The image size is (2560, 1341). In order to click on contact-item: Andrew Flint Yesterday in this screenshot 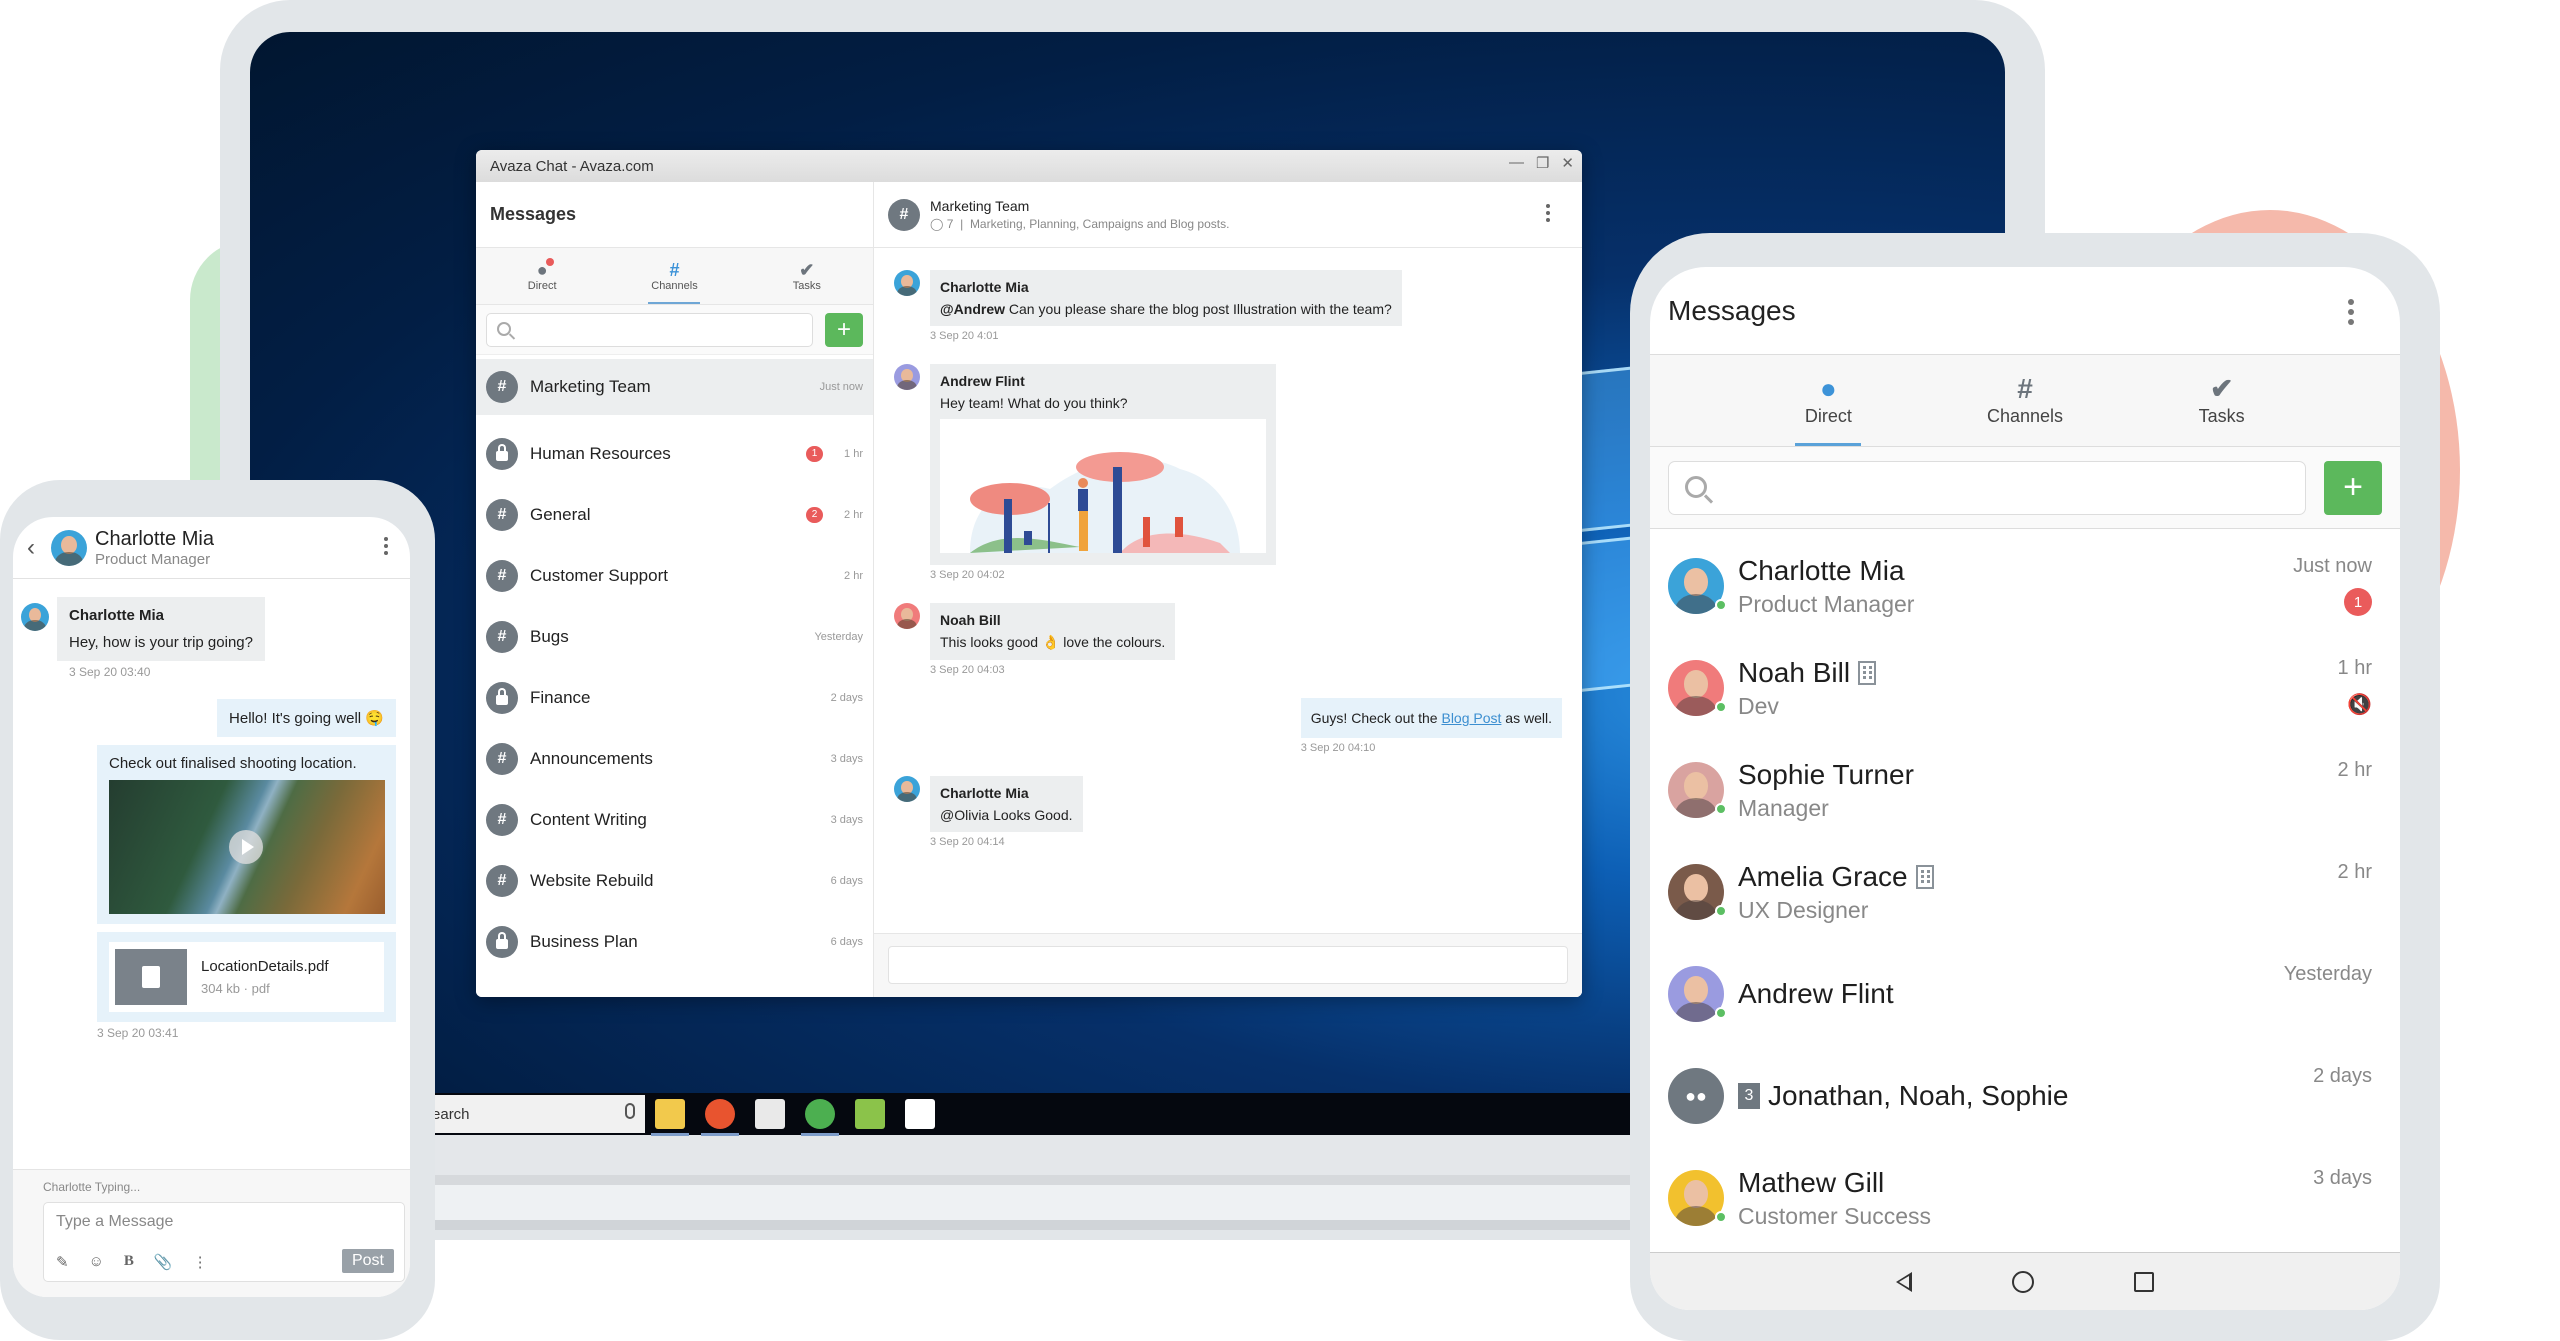, I will do `click(2025, 994)`.